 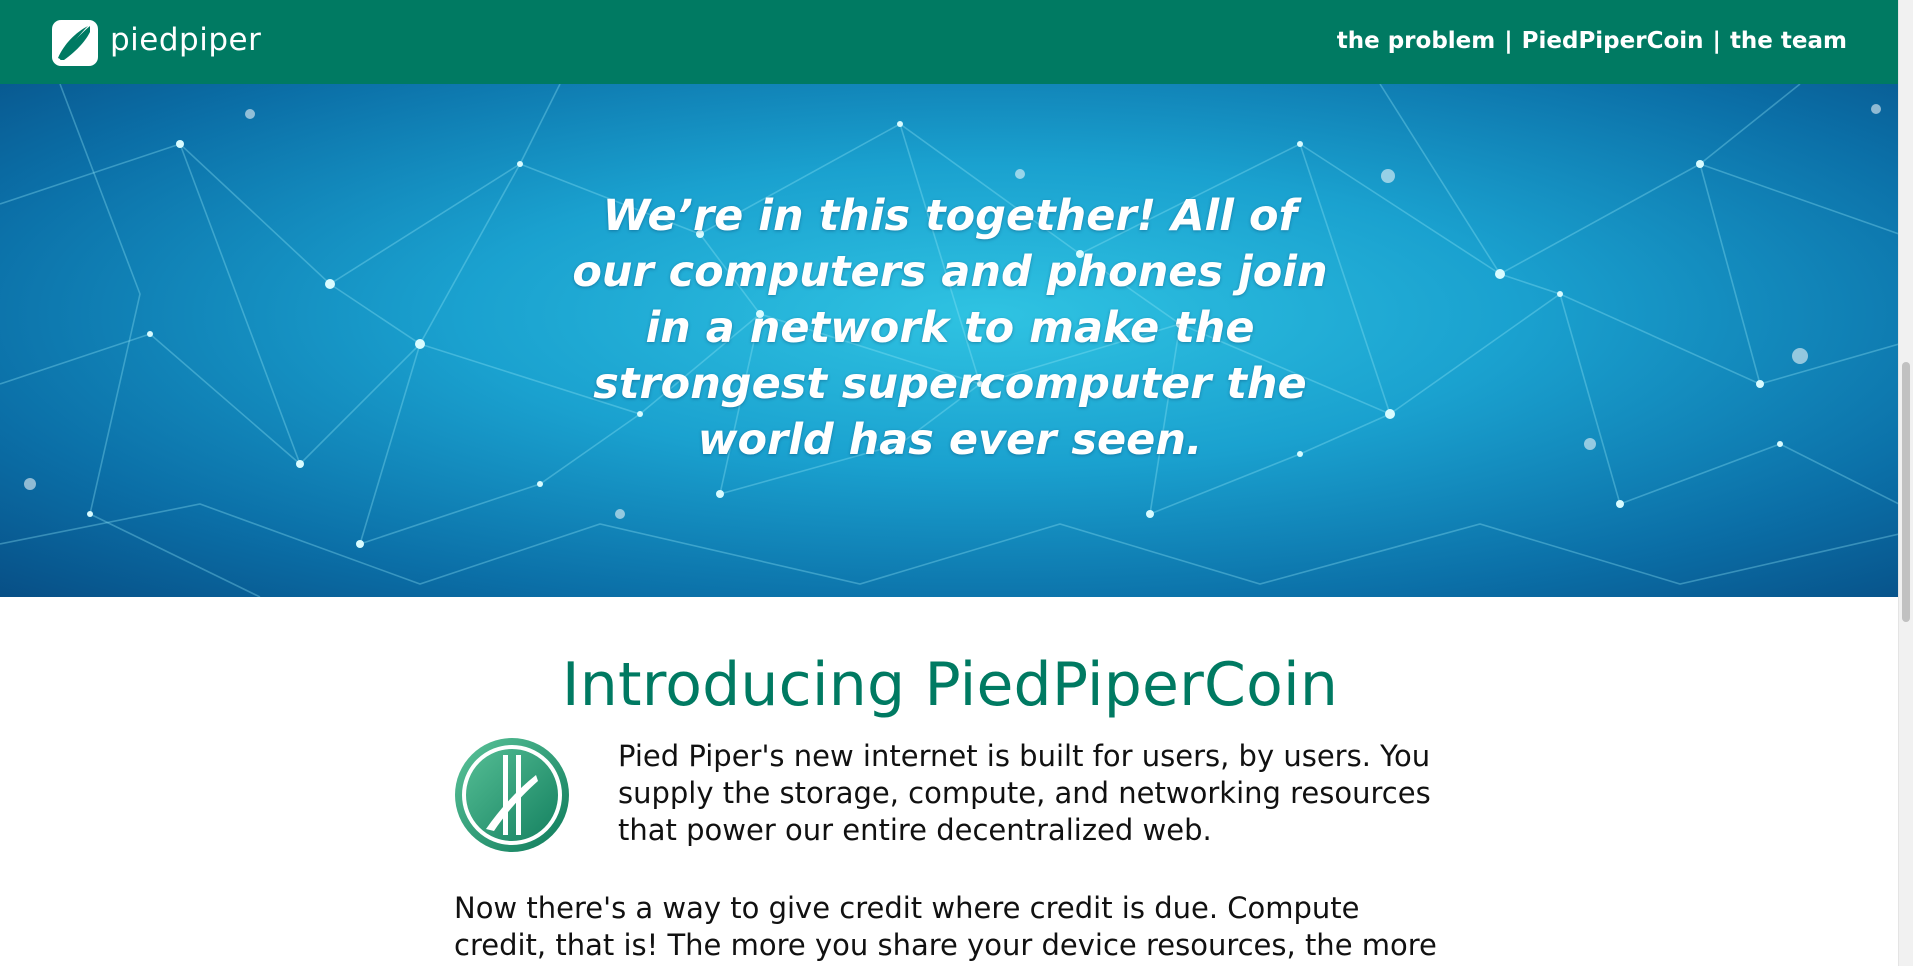 I want to click on piedpipercoin-icon, so click(x=512, y=795).